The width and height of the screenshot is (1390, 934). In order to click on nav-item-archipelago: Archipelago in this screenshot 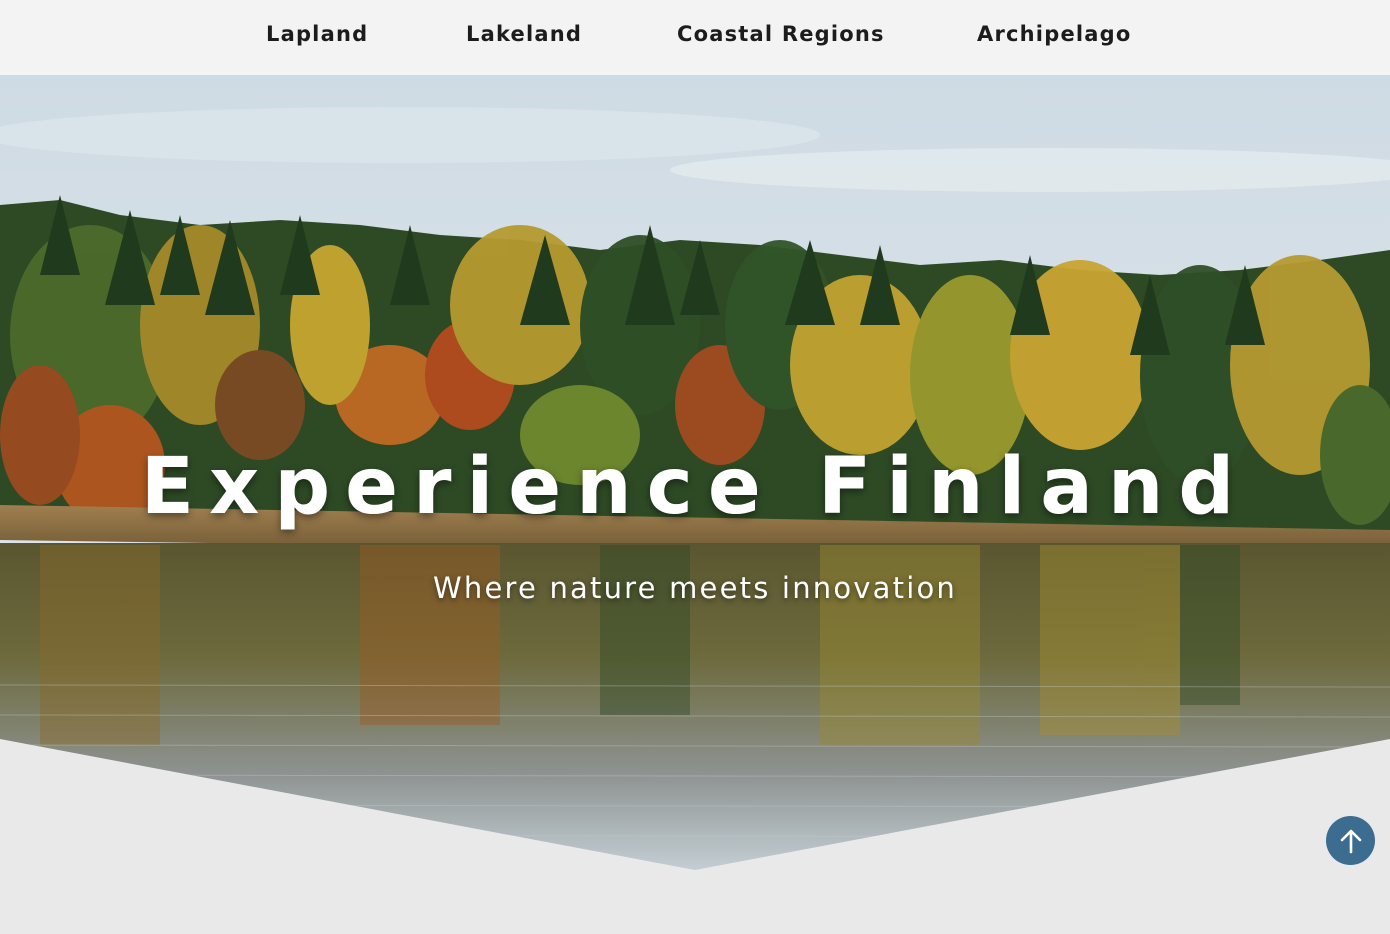, I will do `click(1054, 34)`.